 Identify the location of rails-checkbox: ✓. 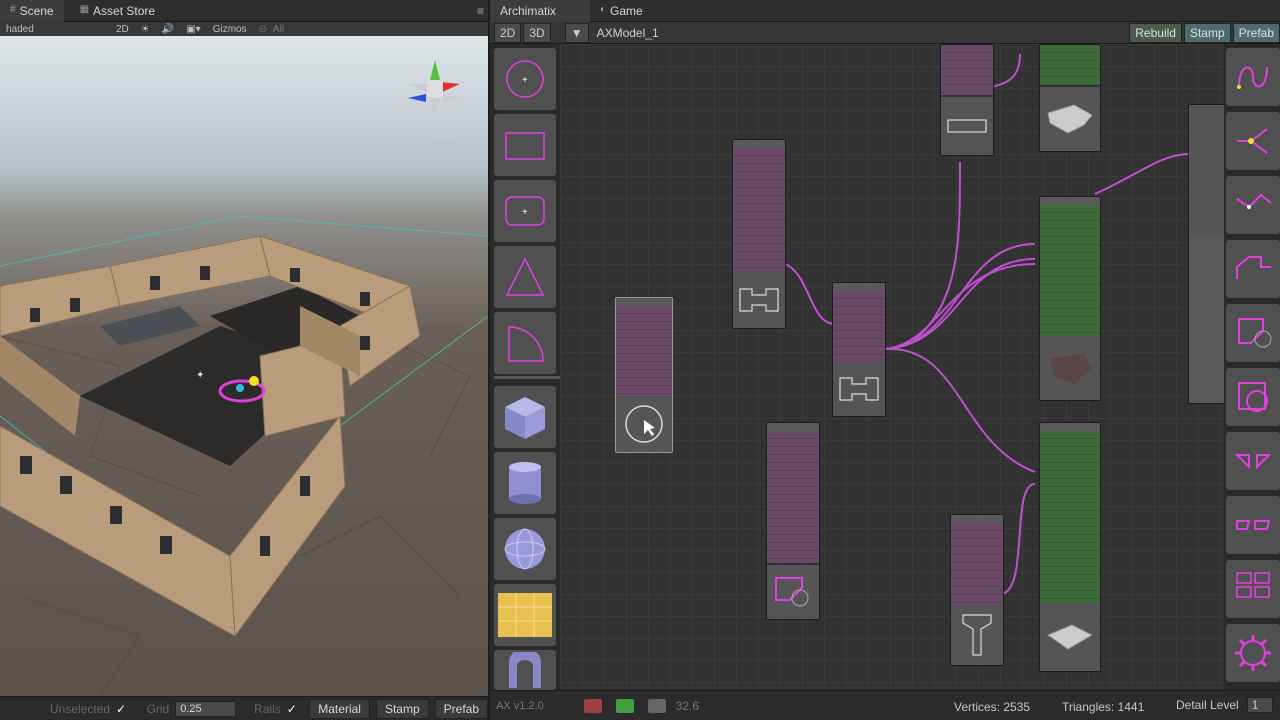
(292, 709).